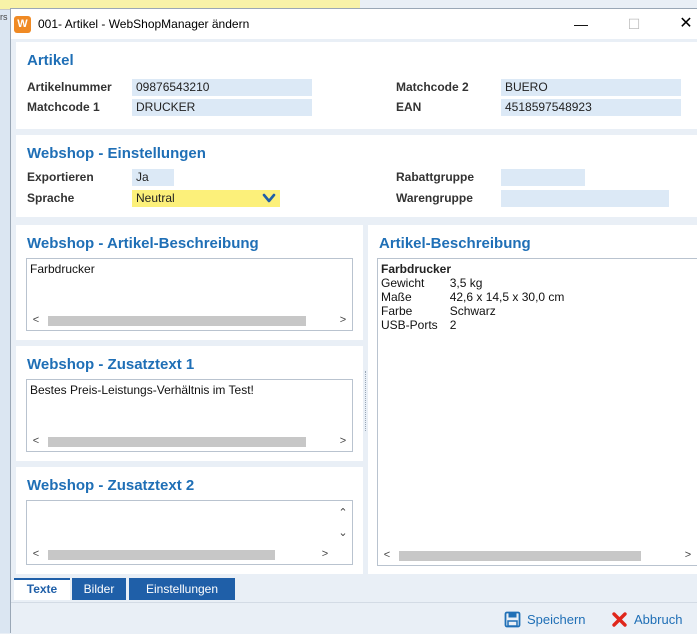  I want to click on save-button: Speichern, so click(545, 619).